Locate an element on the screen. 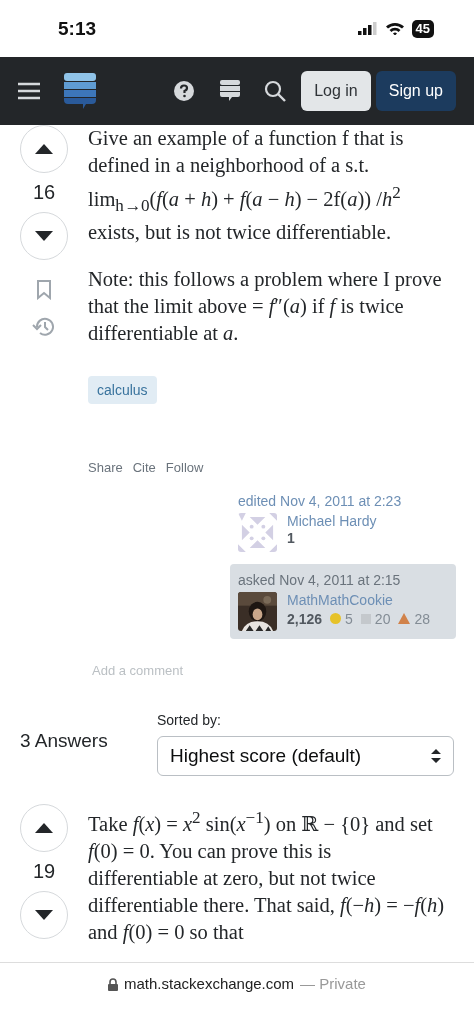 The width and height of the screenshot is (474, 1025). page-url: math.stackexchange.com is located at coordinates (209, 1000).